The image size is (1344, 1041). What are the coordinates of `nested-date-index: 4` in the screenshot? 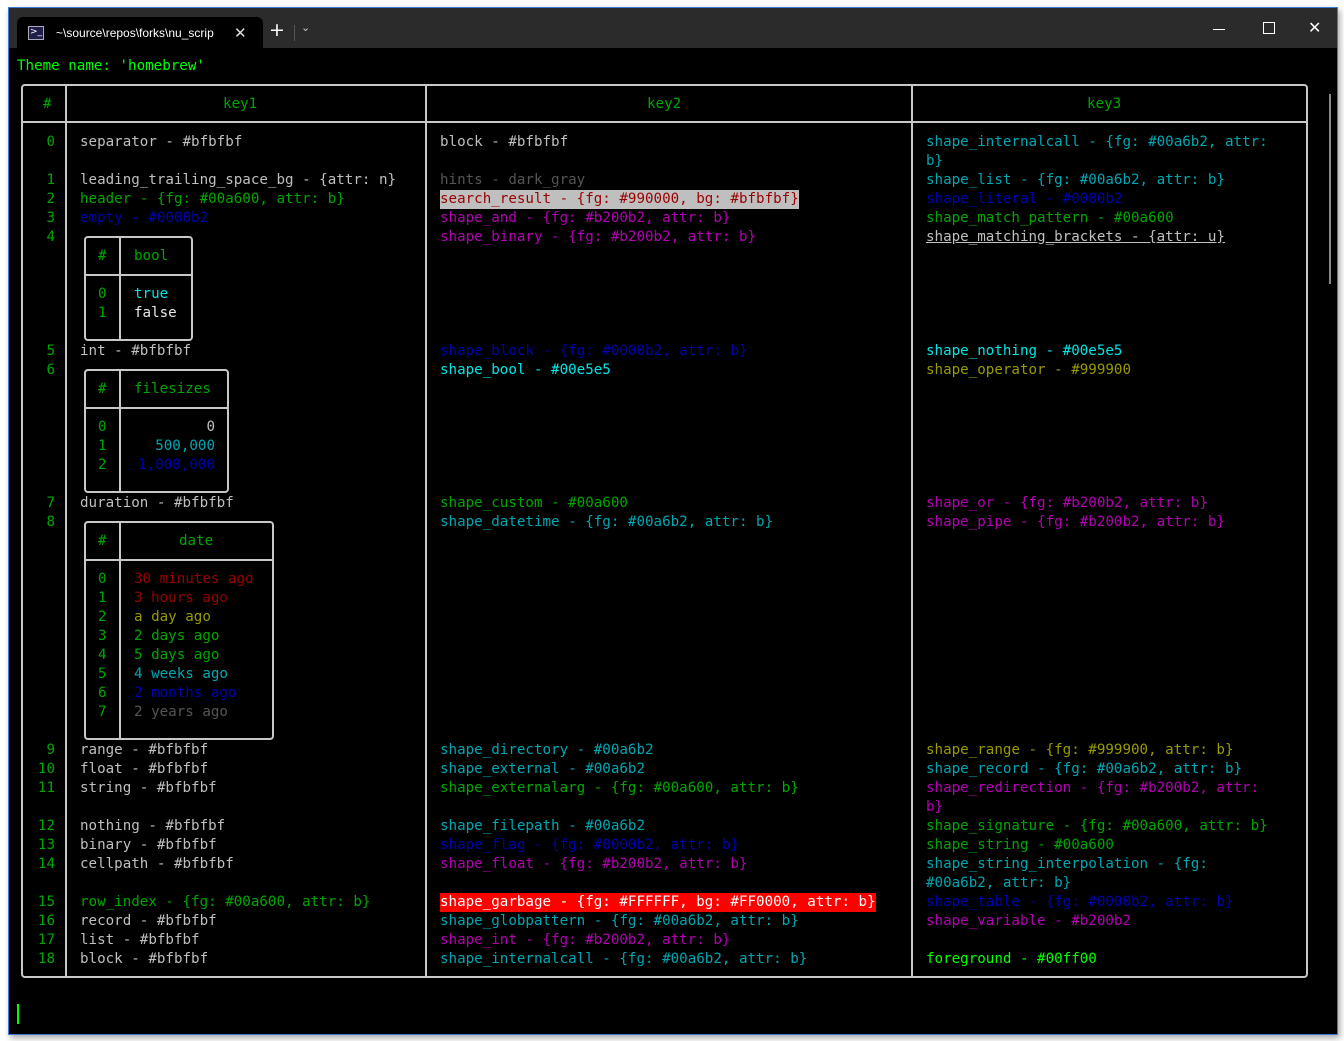 It's located at (102, 655).